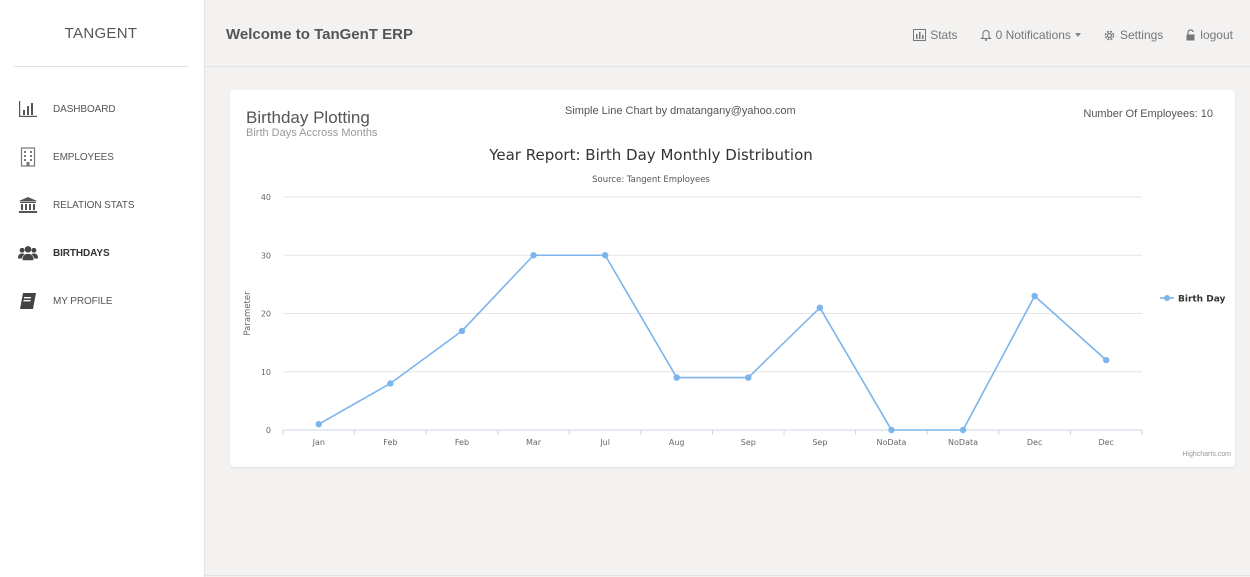  What do you see at coordinates (1141, 35) in the screenshot?
I see `settings-label: Settings` at bounding box center [1141, 35].